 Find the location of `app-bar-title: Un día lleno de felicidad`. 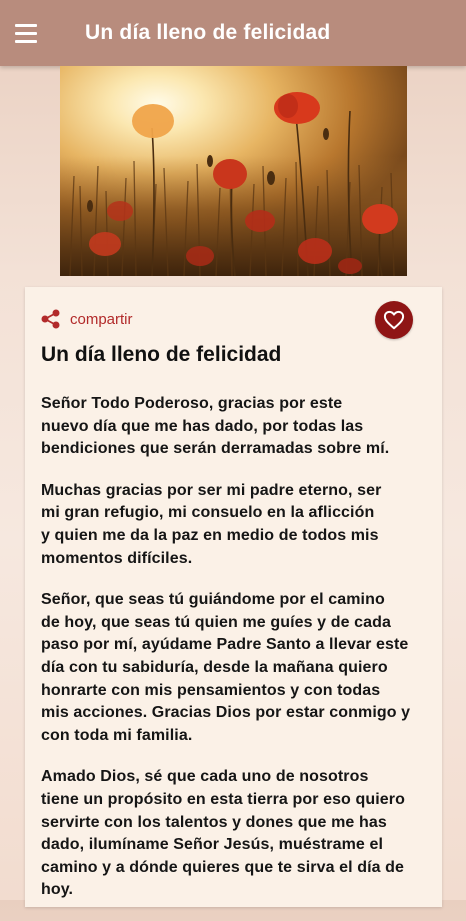

app-bar-title: Un día lleno de felicidad is located at coordinates (208, 32).